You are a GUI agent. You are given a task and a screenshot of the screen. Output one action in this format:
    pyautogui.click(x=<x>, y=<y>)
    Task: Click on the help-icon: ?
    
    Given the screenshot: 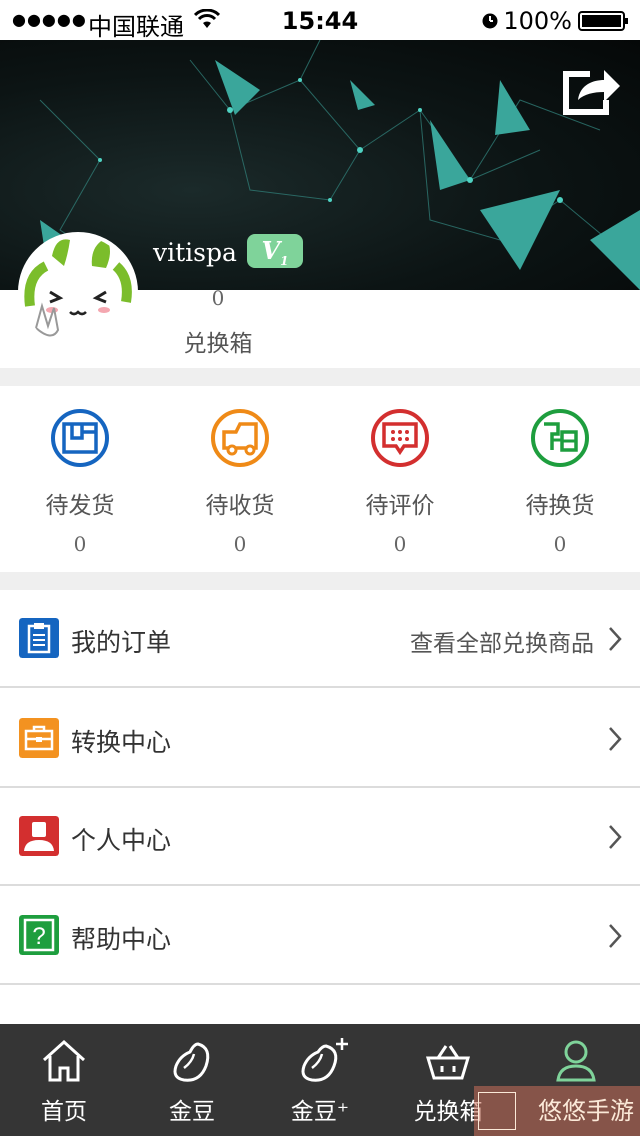 What is the action you would take?
    pyautogui.click(x=39, y=935)
    